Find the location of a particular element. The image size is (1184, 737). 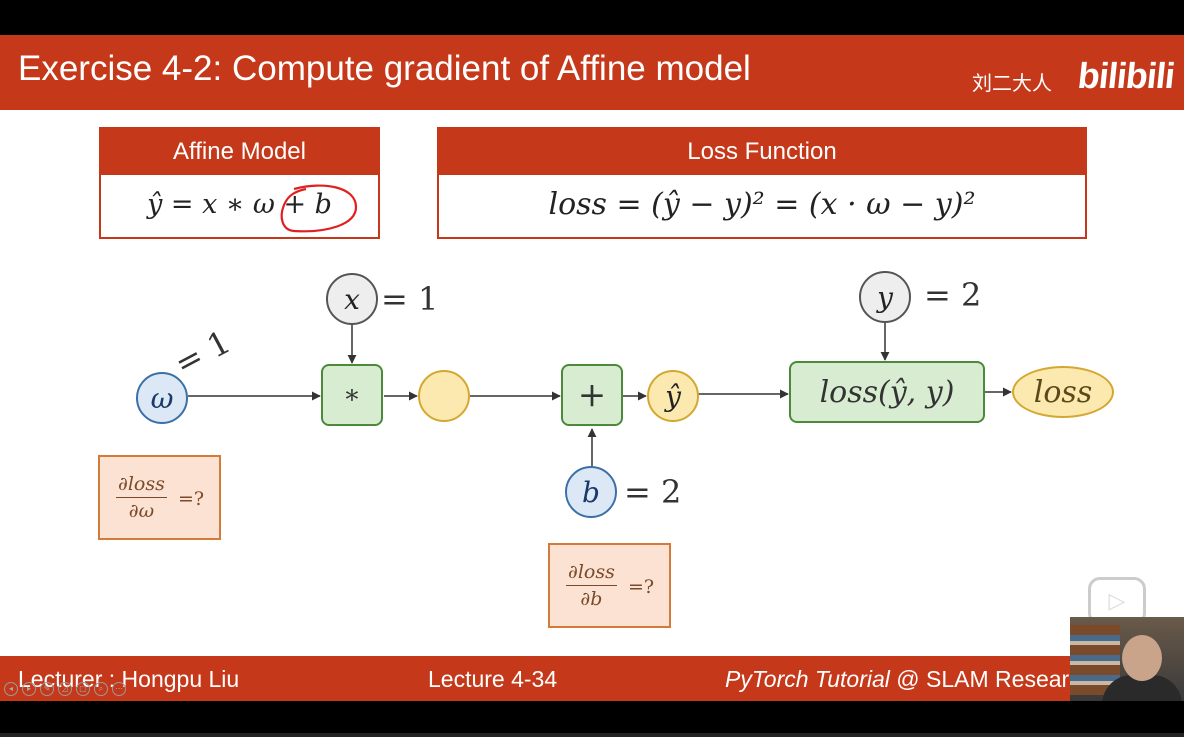

dloss-domega-numerator: ∂loss is located at coordinates (141, 485).